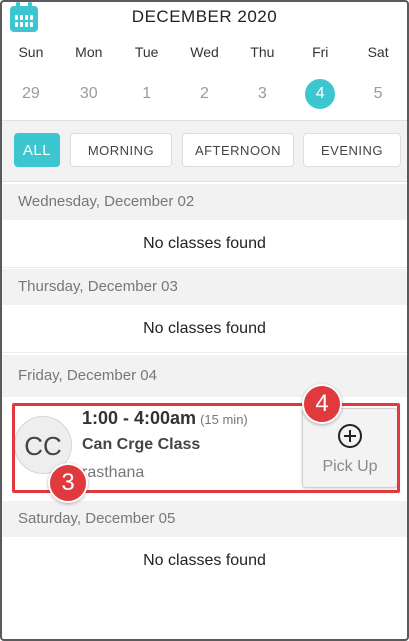 This screenshot has height=641, width=409. I want to click on date-cell: 5, so click(378, 94).